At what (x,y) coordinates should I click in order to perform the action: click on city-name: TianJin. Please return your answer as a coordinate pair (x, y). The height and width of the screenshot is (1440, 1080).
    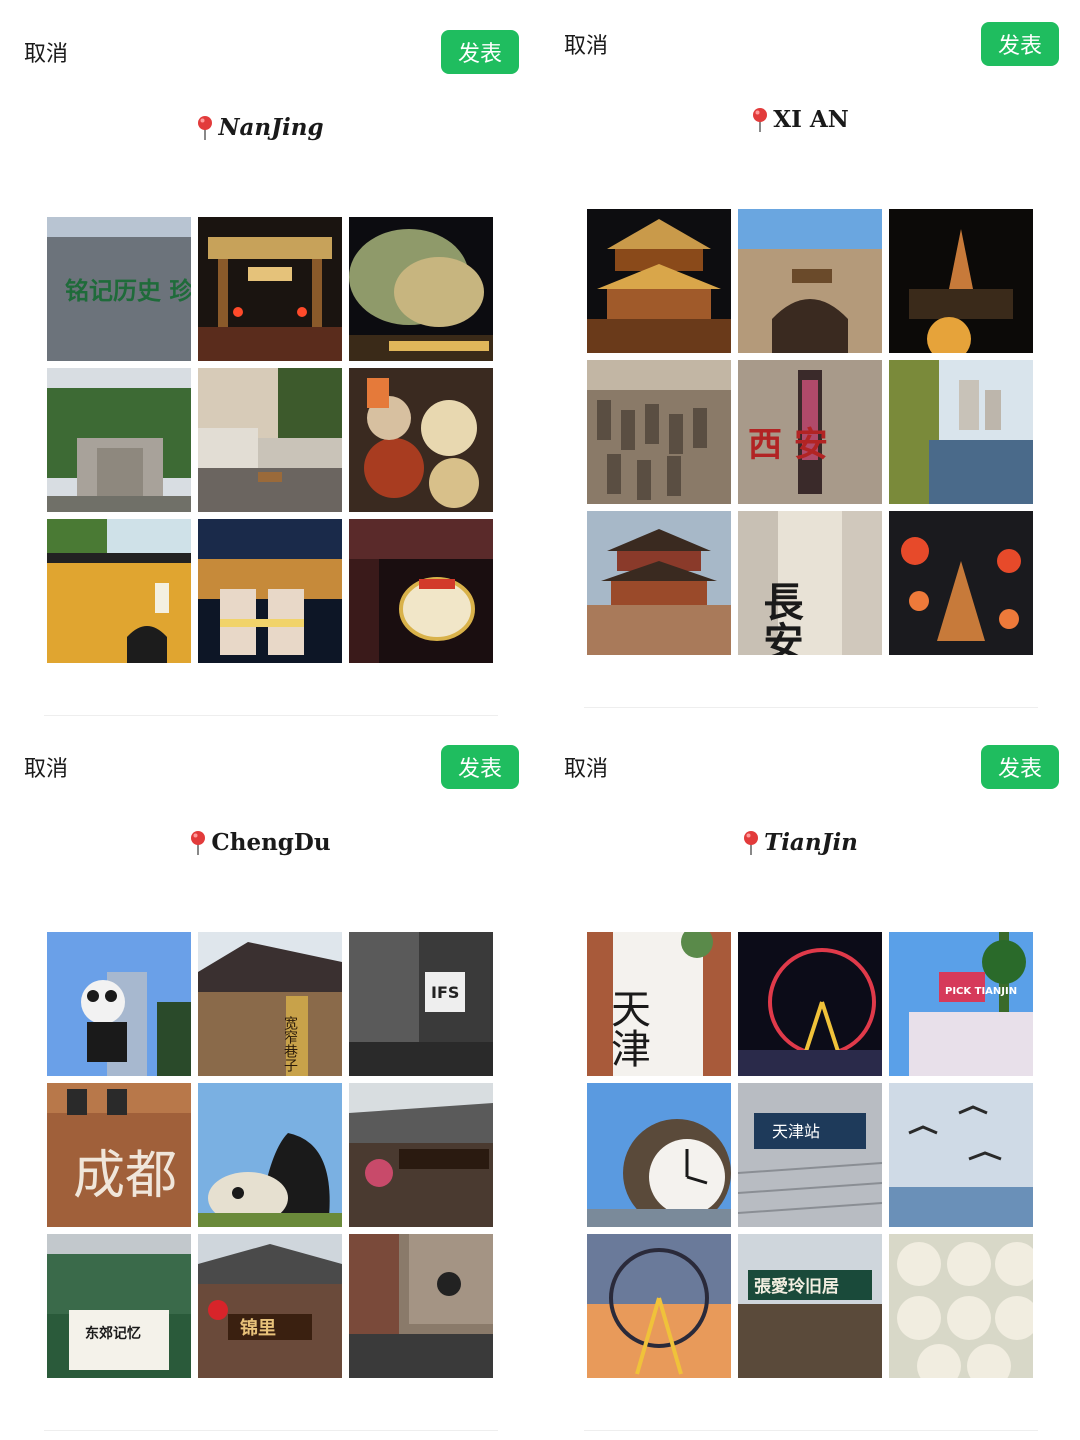
    Looking at the image, I should click on (811, 842).